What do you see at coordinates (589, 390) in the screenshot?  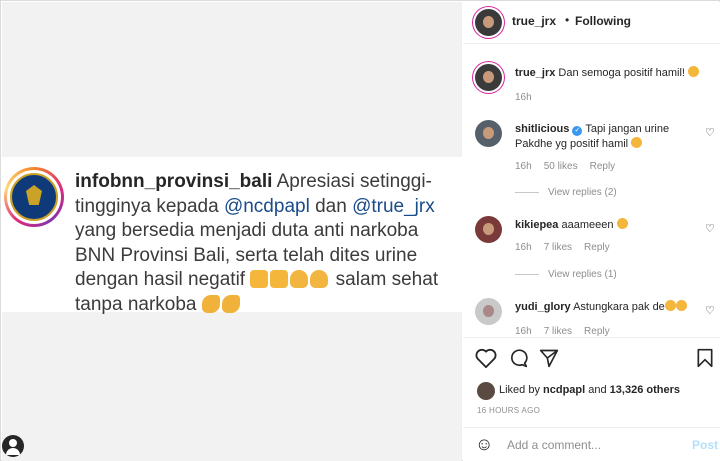 I see `liked-by-text: Liked by ncdpapl and 13,326 others` at bounding box center [589, 390].